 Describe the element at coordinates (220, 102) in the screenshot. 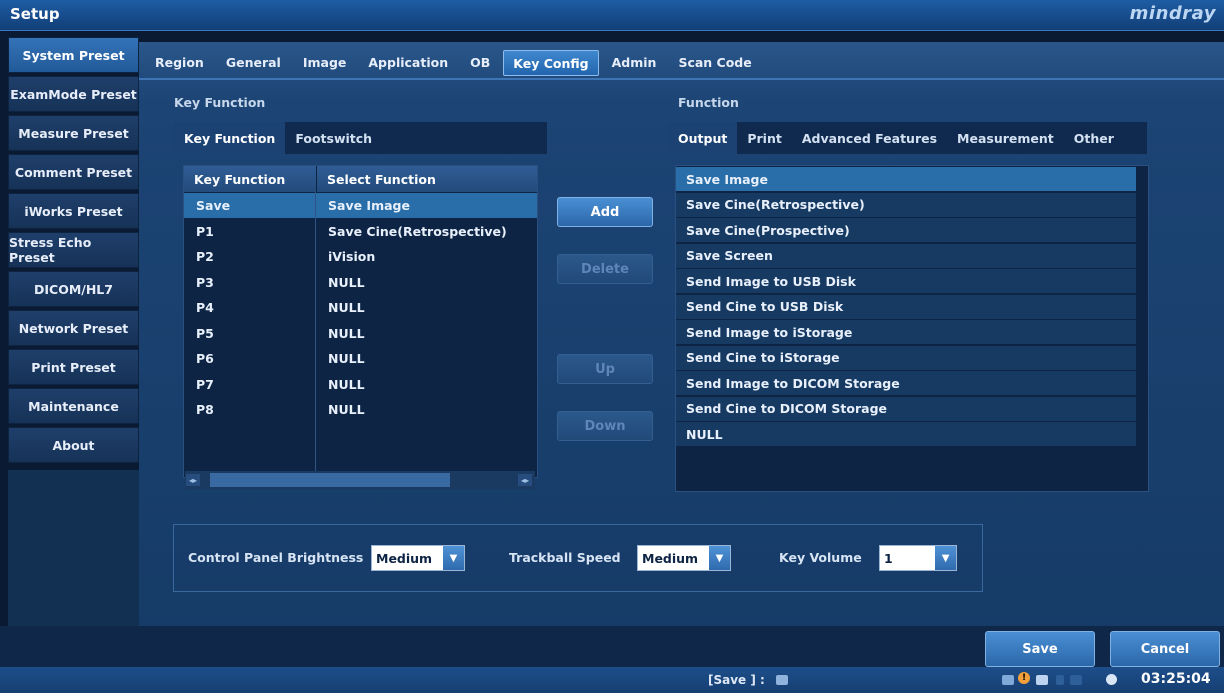

I see `key-function-section-title: Key Function` at that location.